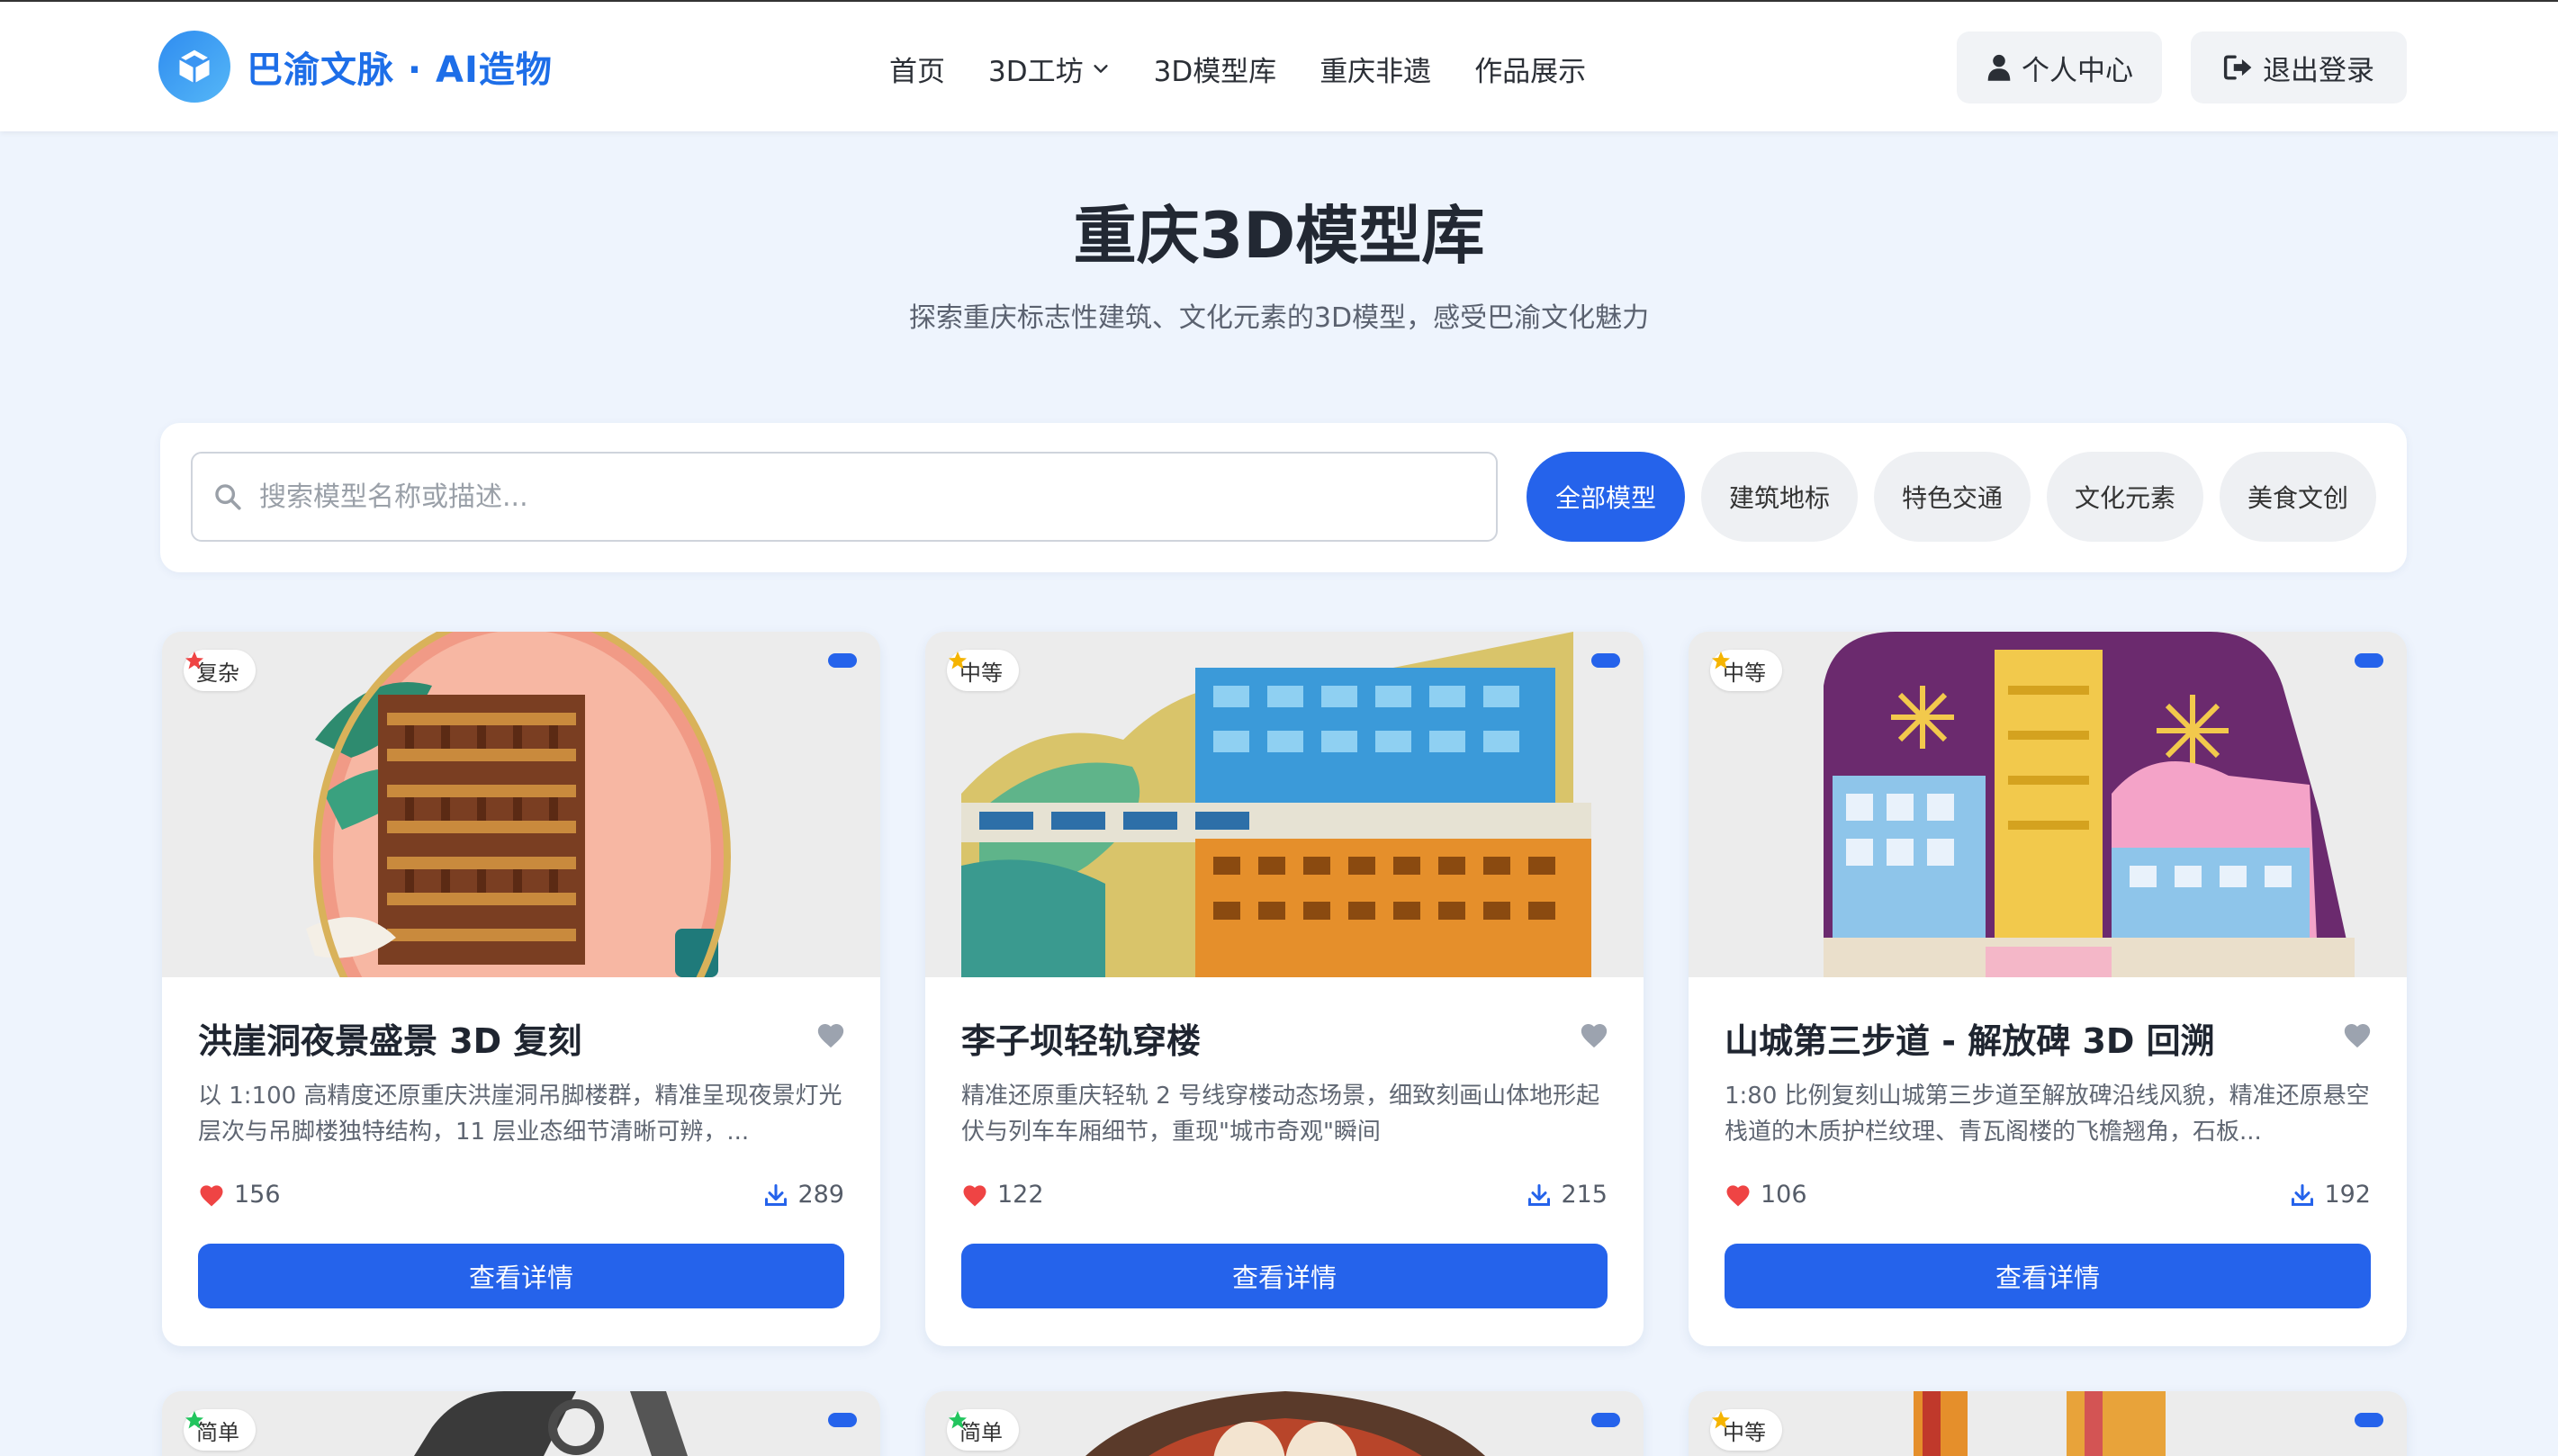  I want to click on category-filter: 全部模型 建筑地标 特色交通 文化元素 美食文创, so click(1960, 497).